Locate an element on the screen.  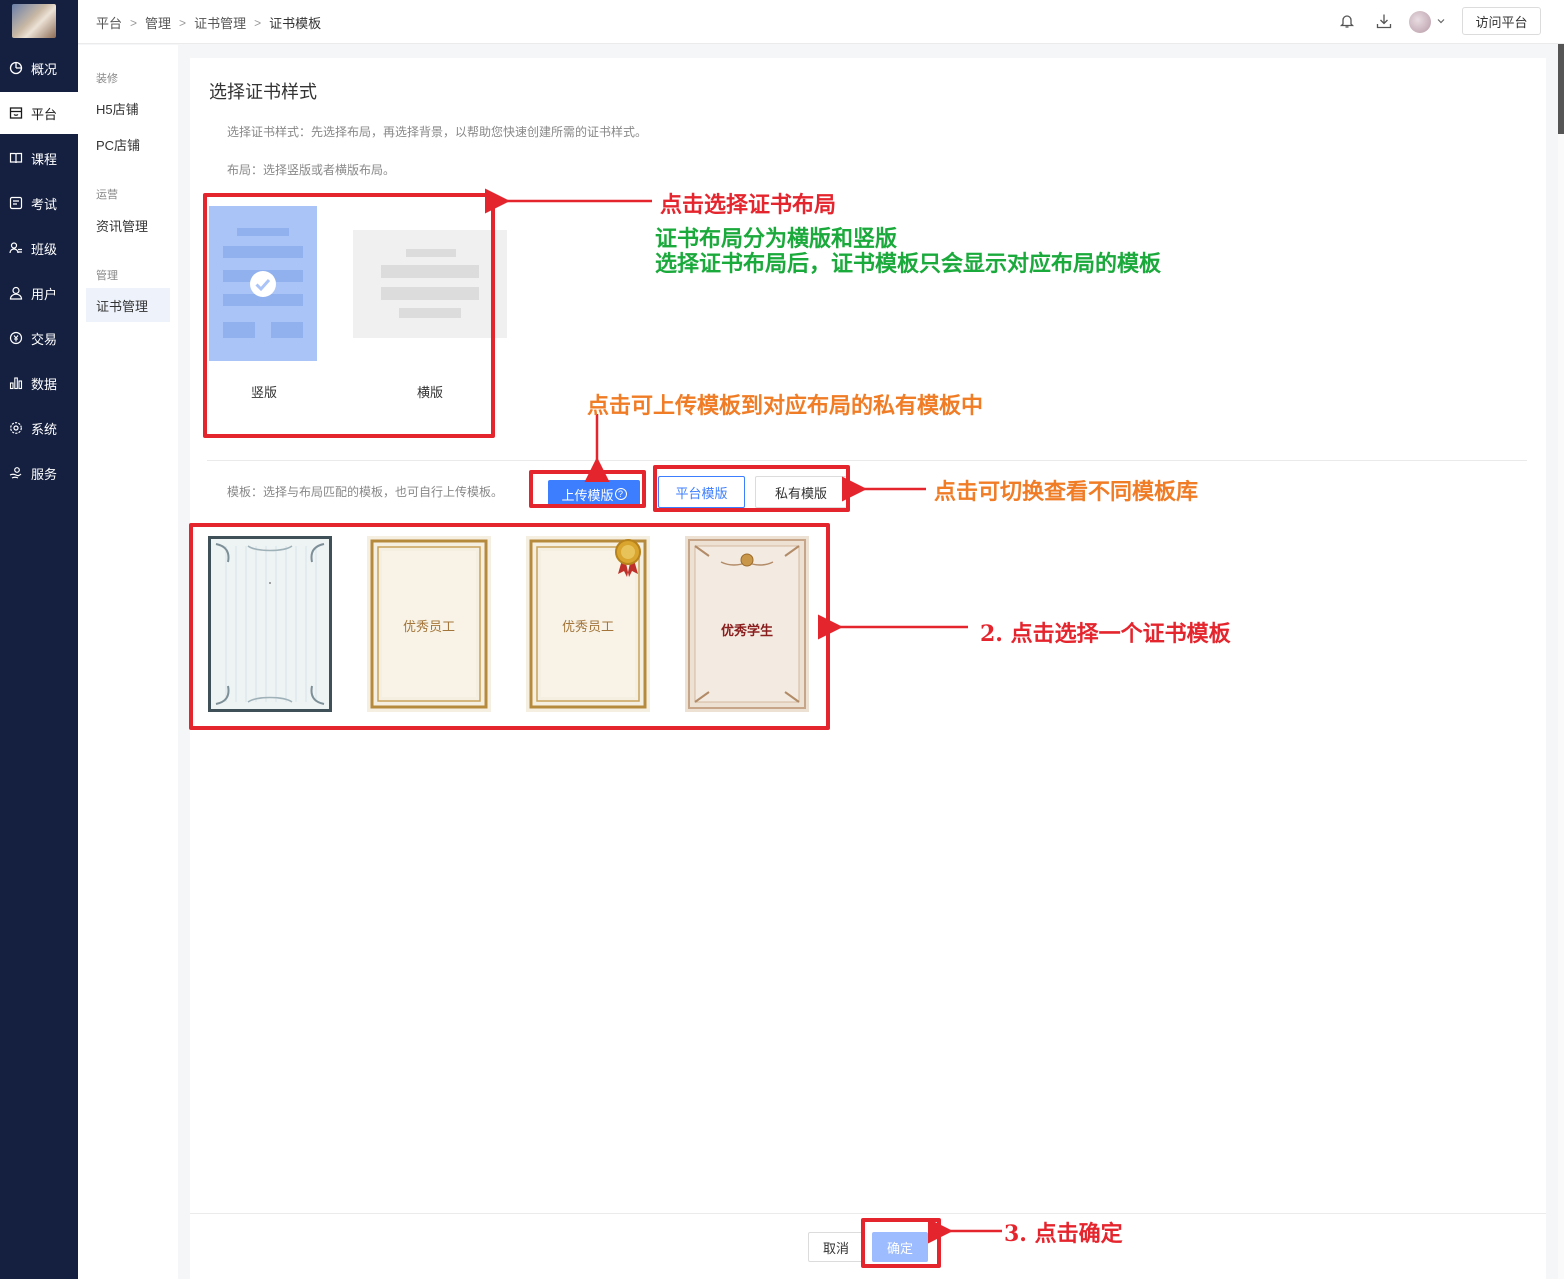
breadcrumb: 平台 > 管理 > 证书管理 > 证书模板 is located at coordinates (208, 22).